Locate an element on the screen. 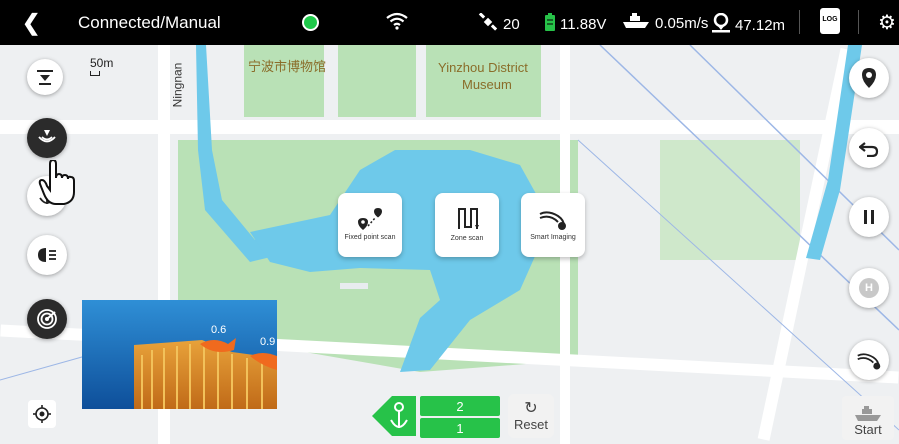 This screenshot has width=899, height=444. depth-status: 47.12m is located at coordinates (749, 24).